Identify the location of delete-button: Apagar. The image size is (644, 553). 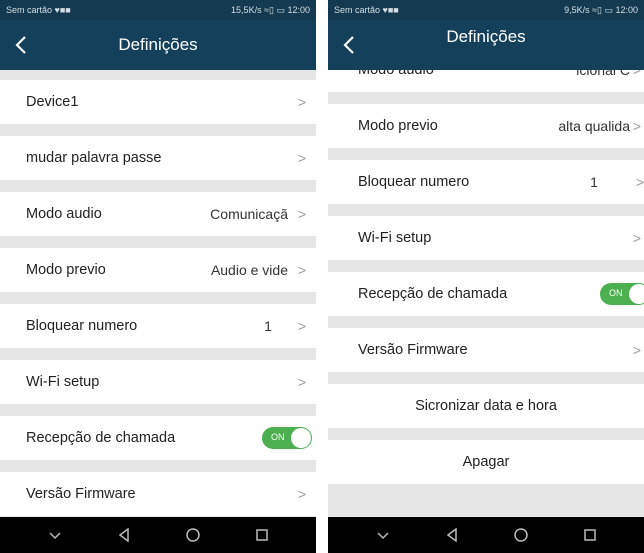
(486, 462).